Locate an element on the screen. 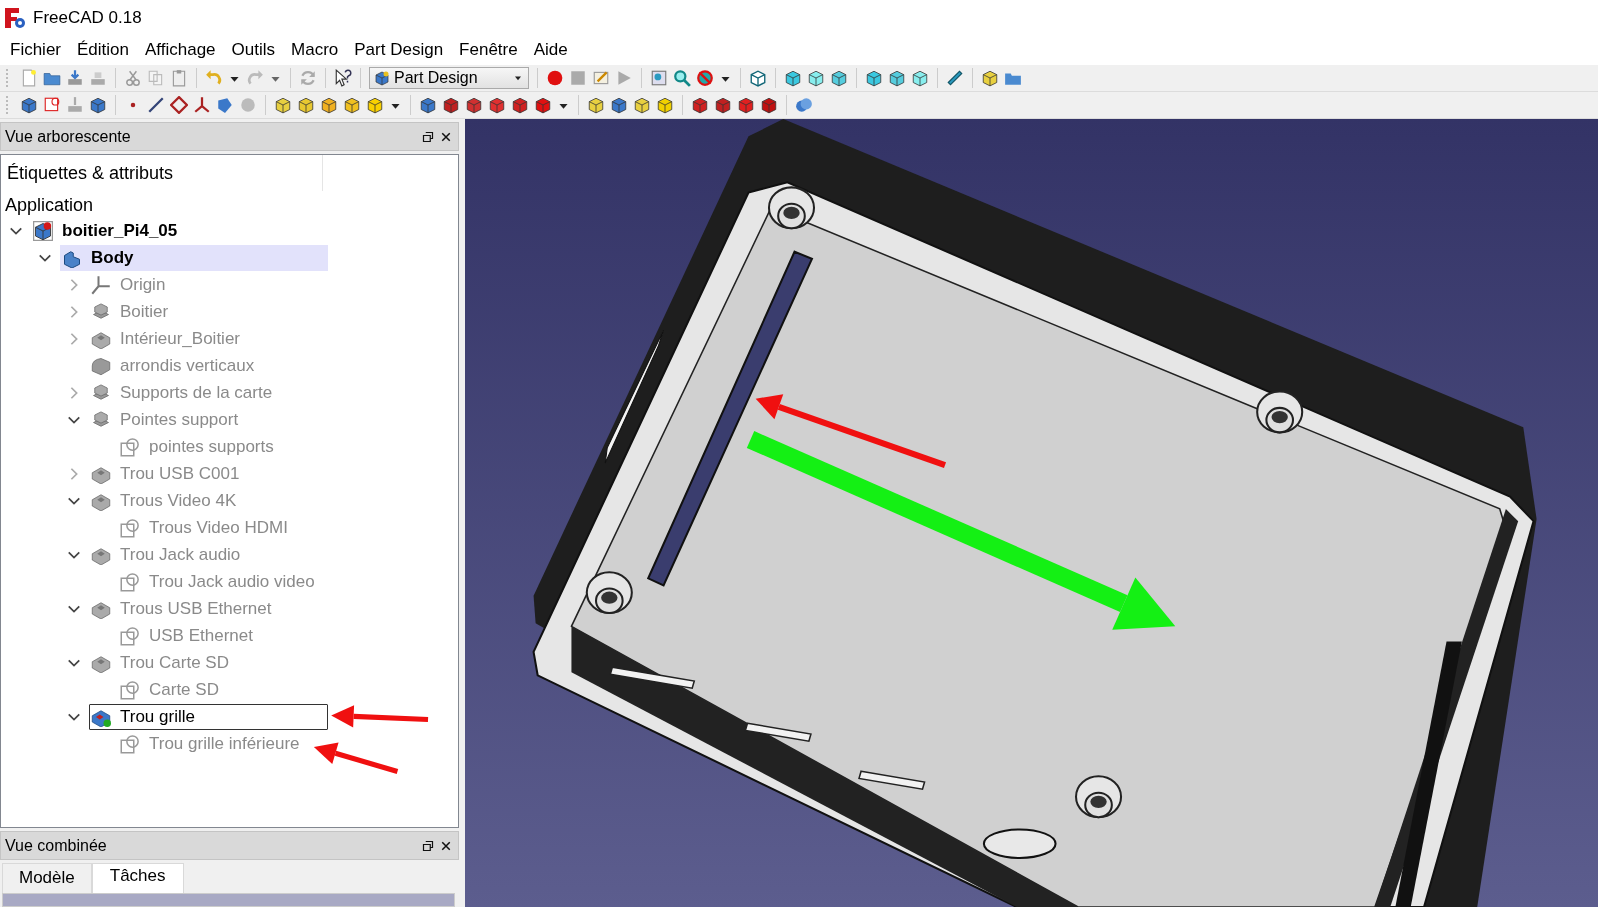 Image resolution: width=1598 pixels, height=907 pixels. body-icon is located at coordinates (29, 105).